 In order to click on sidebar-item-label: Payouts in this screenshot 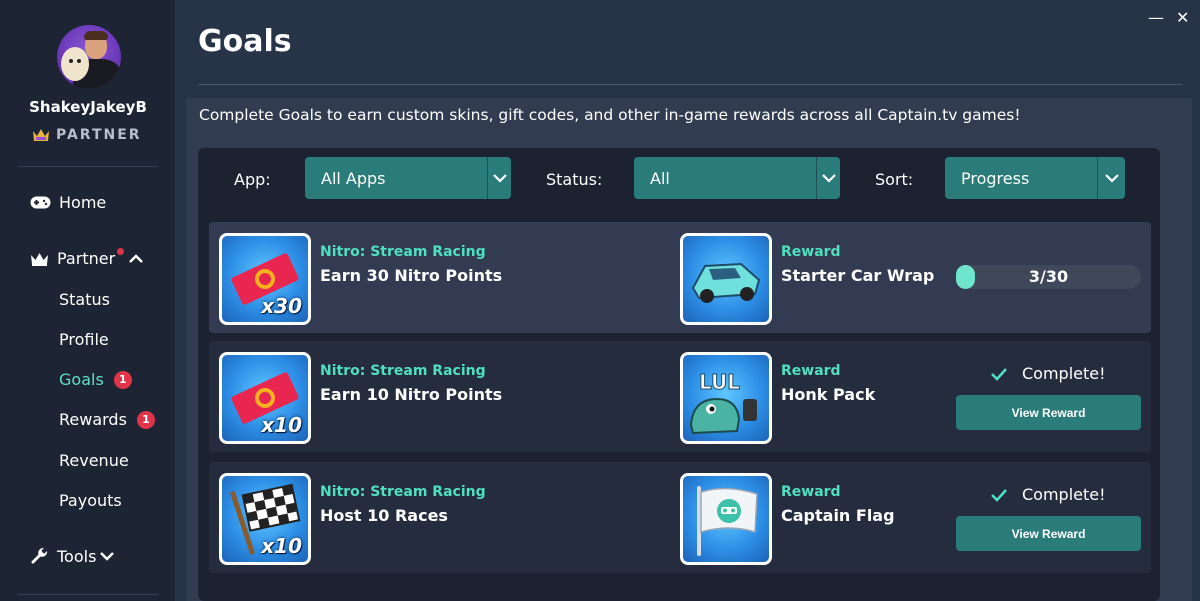, I will do `click(90, 500)`.